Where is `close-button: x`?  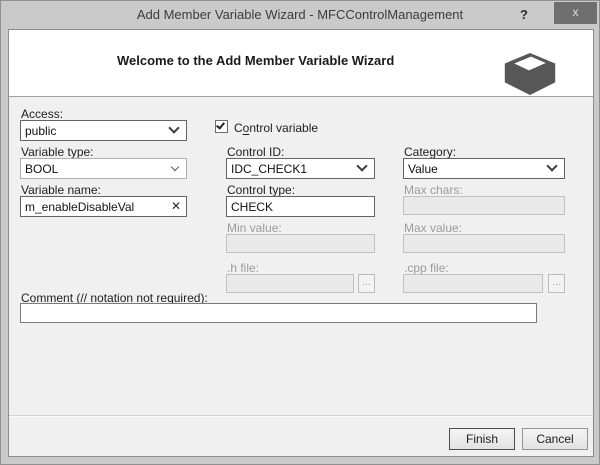 close-button: x is located at coordinates (575, 13).